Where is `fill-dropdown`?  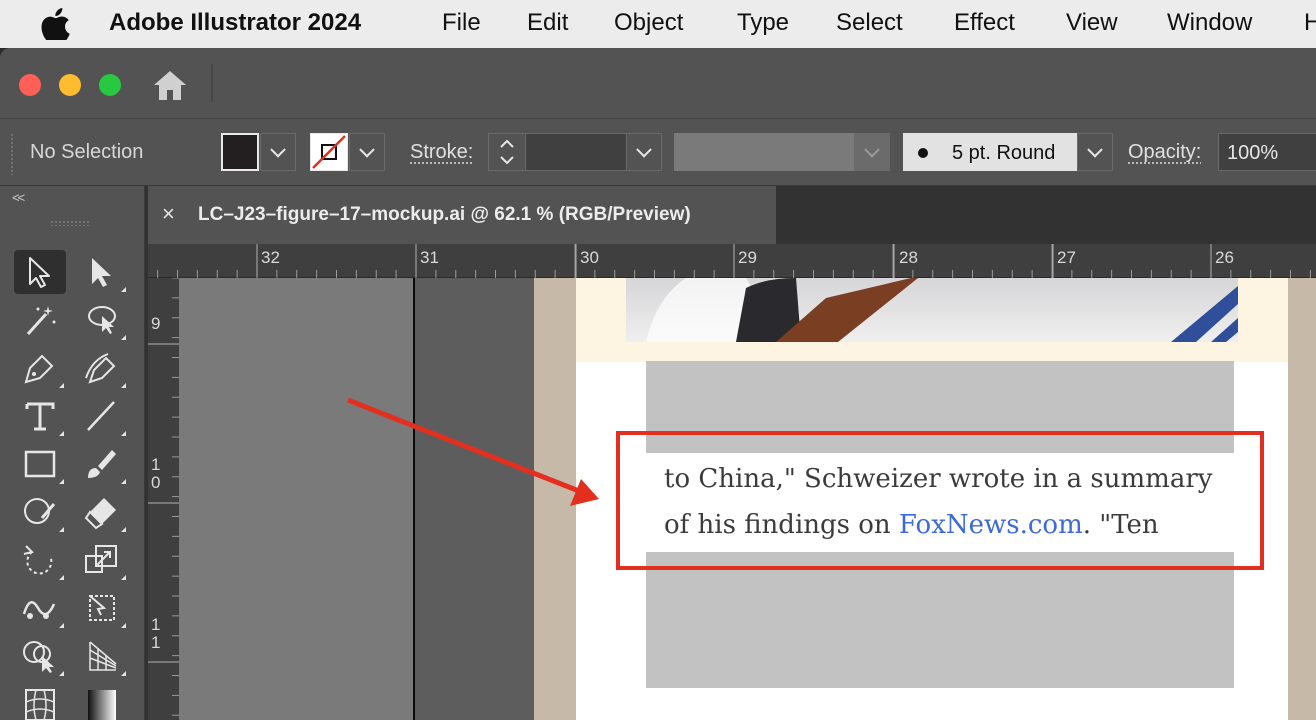
fill-dropdown is located at coordinates (278, 152).